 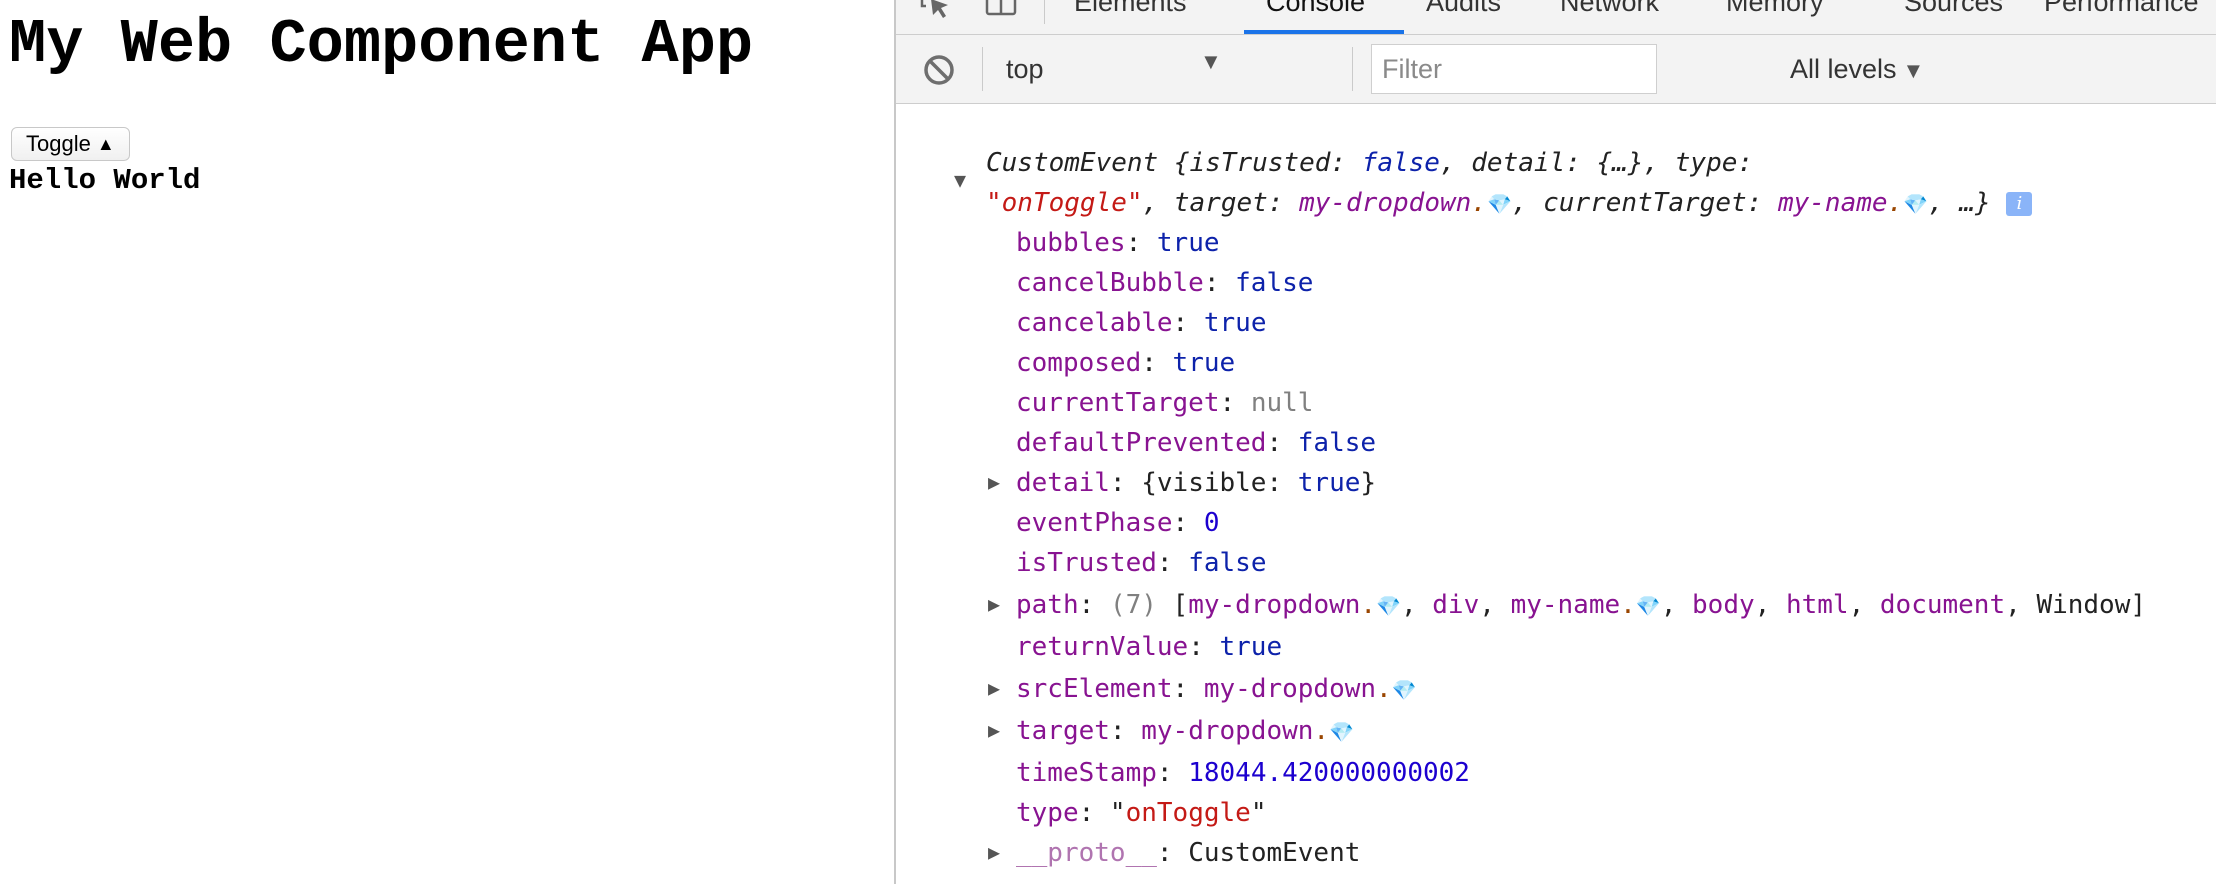 I want to click on prop-composed: composed: true, so click(x=1126, y=363).